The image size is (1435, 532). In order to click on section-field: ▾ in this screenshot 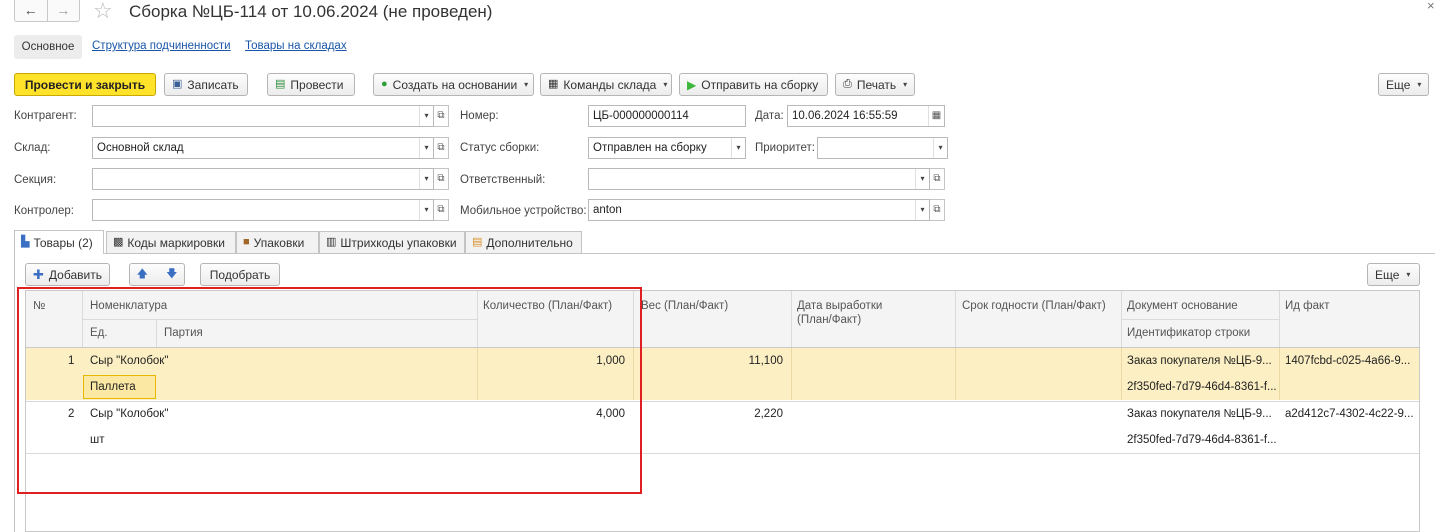, I will do `click(263, 179)`.